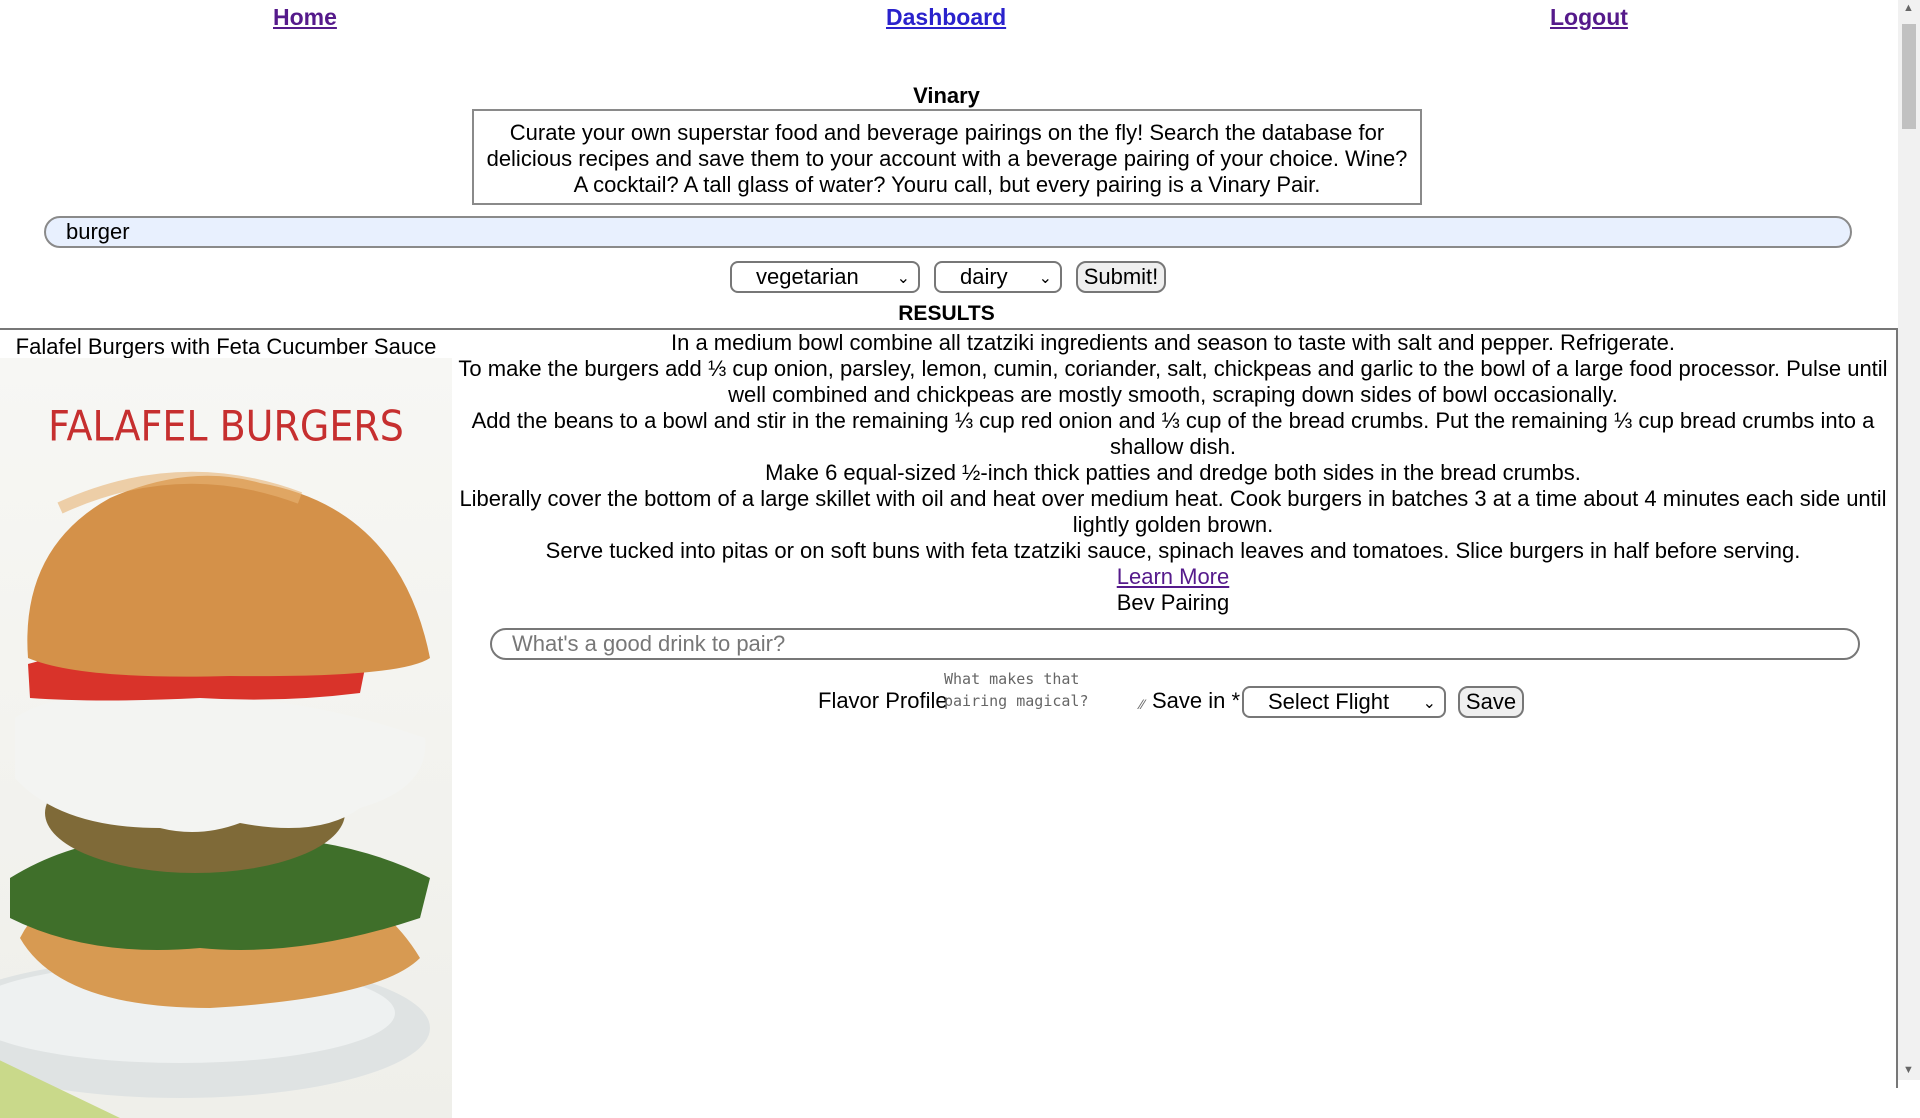 The height and width of the screenshot is (1118, 1920). What do you see at coordinates (946, 313) in the screenshot?
I see `results-heading: RESULTS` at bounding box center [946, 313].